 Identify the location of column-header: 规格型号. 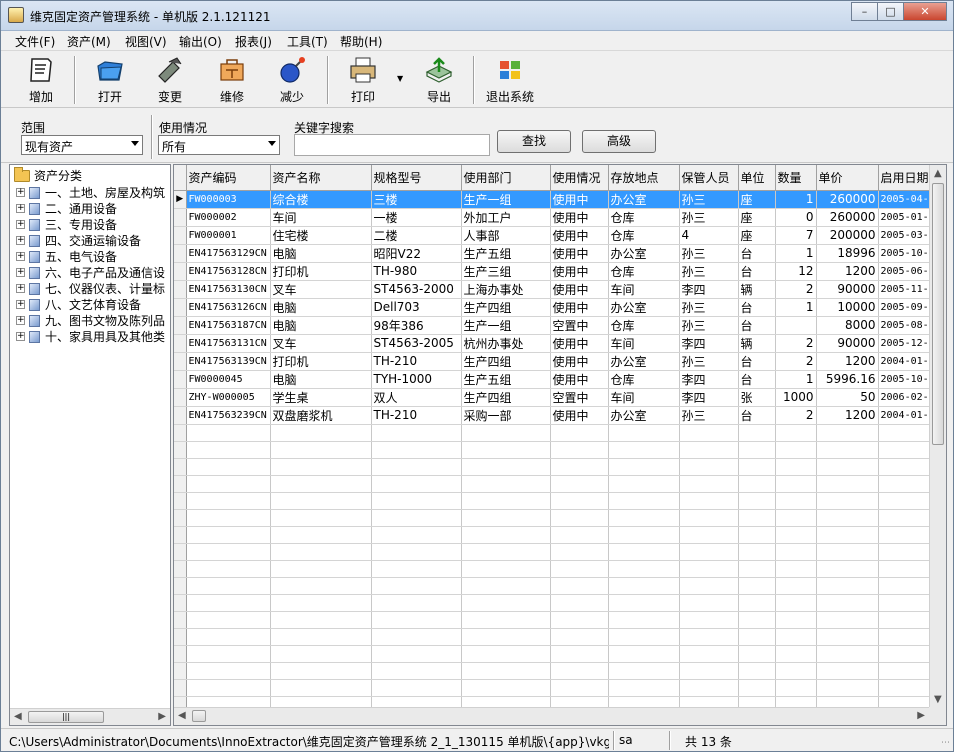
(416, 178).